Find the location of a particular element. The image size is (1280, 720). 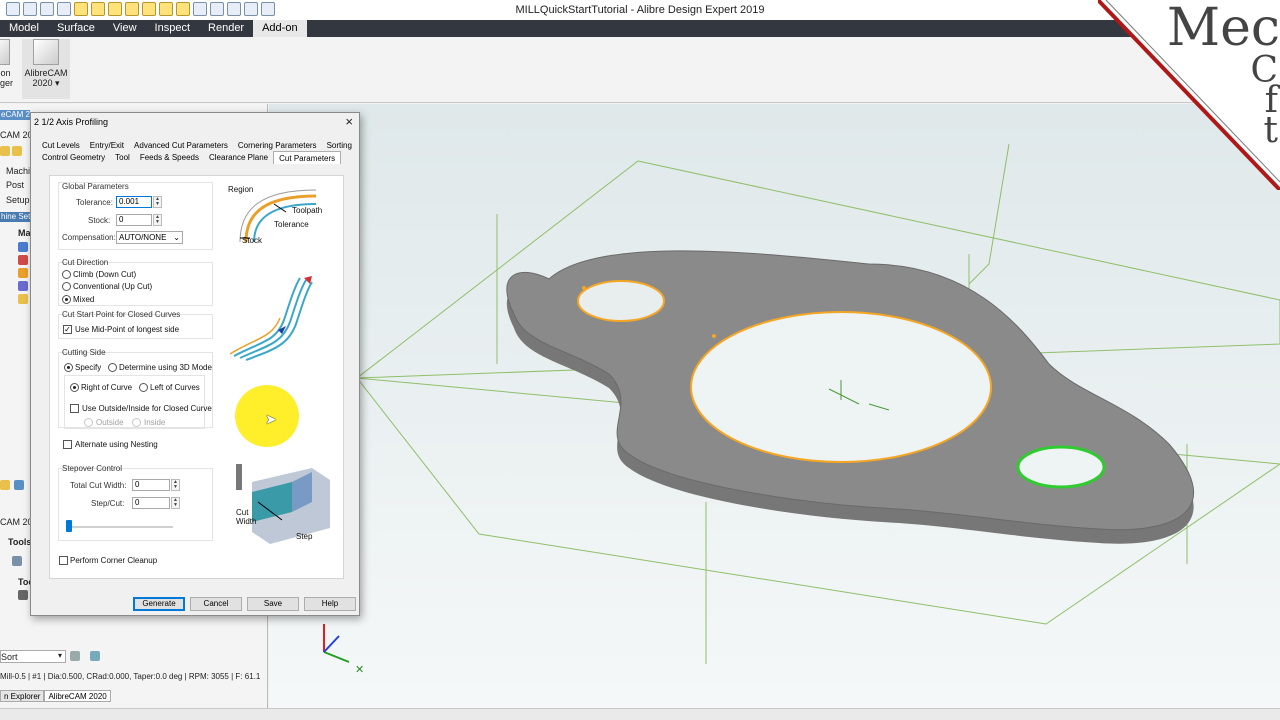

compensation-select: AUTO/NONE ⌄ is located at coordinates (149, 237).